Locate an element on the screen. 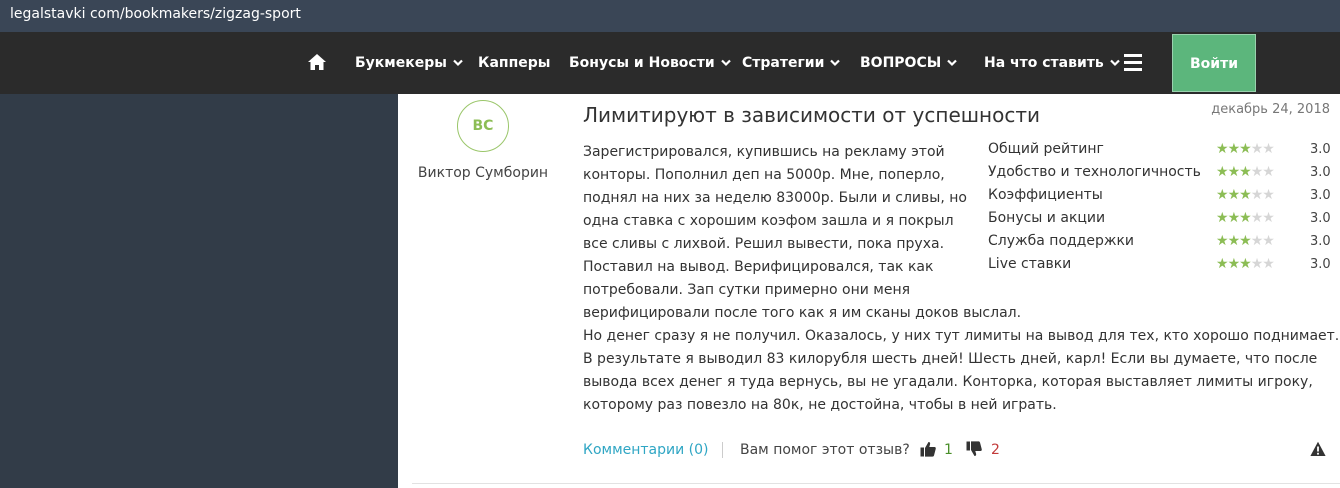 The image size is (1340, 488). nav-item-questions: ВОПРОСЫ is located at coordinates (909, 63).